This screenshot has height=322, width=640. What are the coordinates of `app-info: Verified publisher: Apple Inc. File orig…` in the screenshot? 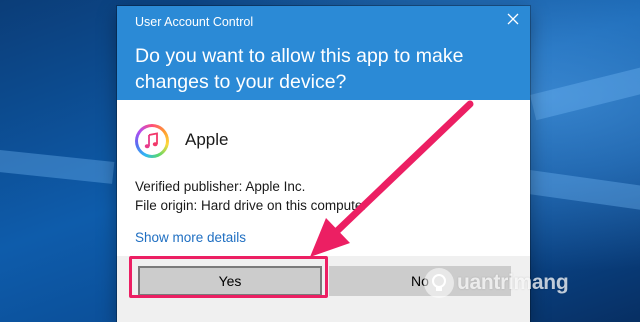 It's located at (251, 196).